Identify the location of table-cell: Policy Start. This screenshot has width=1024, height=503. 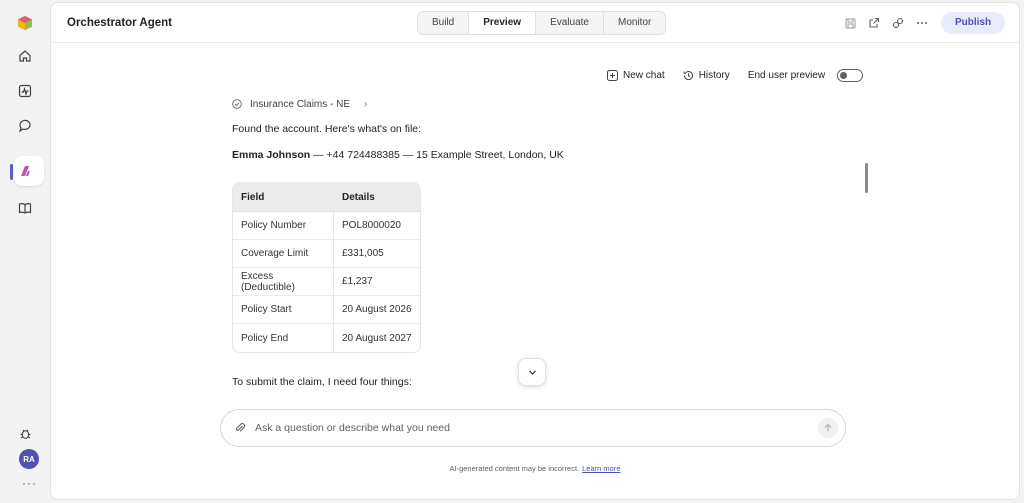
(283, 310).